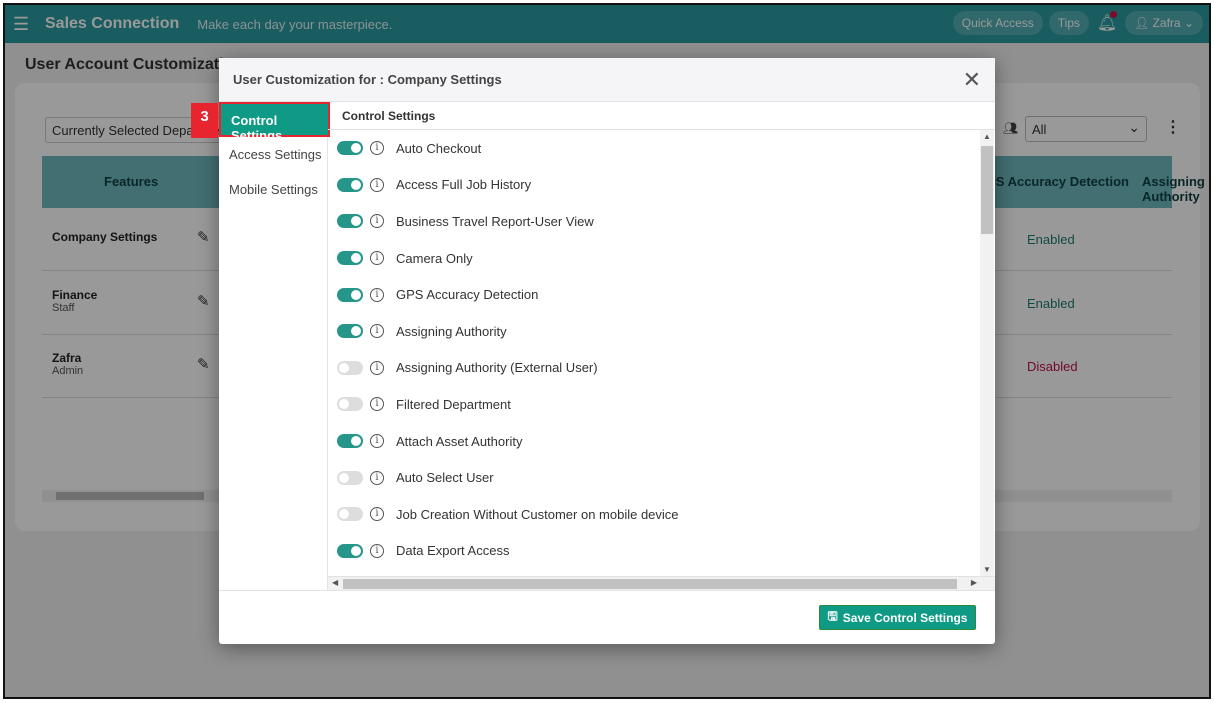 The width and height of the screenshot is (1214, 703). Describe the element at coordinates (434, 258) in the screenshot. I see `setting-label: Camera Only` at that location.